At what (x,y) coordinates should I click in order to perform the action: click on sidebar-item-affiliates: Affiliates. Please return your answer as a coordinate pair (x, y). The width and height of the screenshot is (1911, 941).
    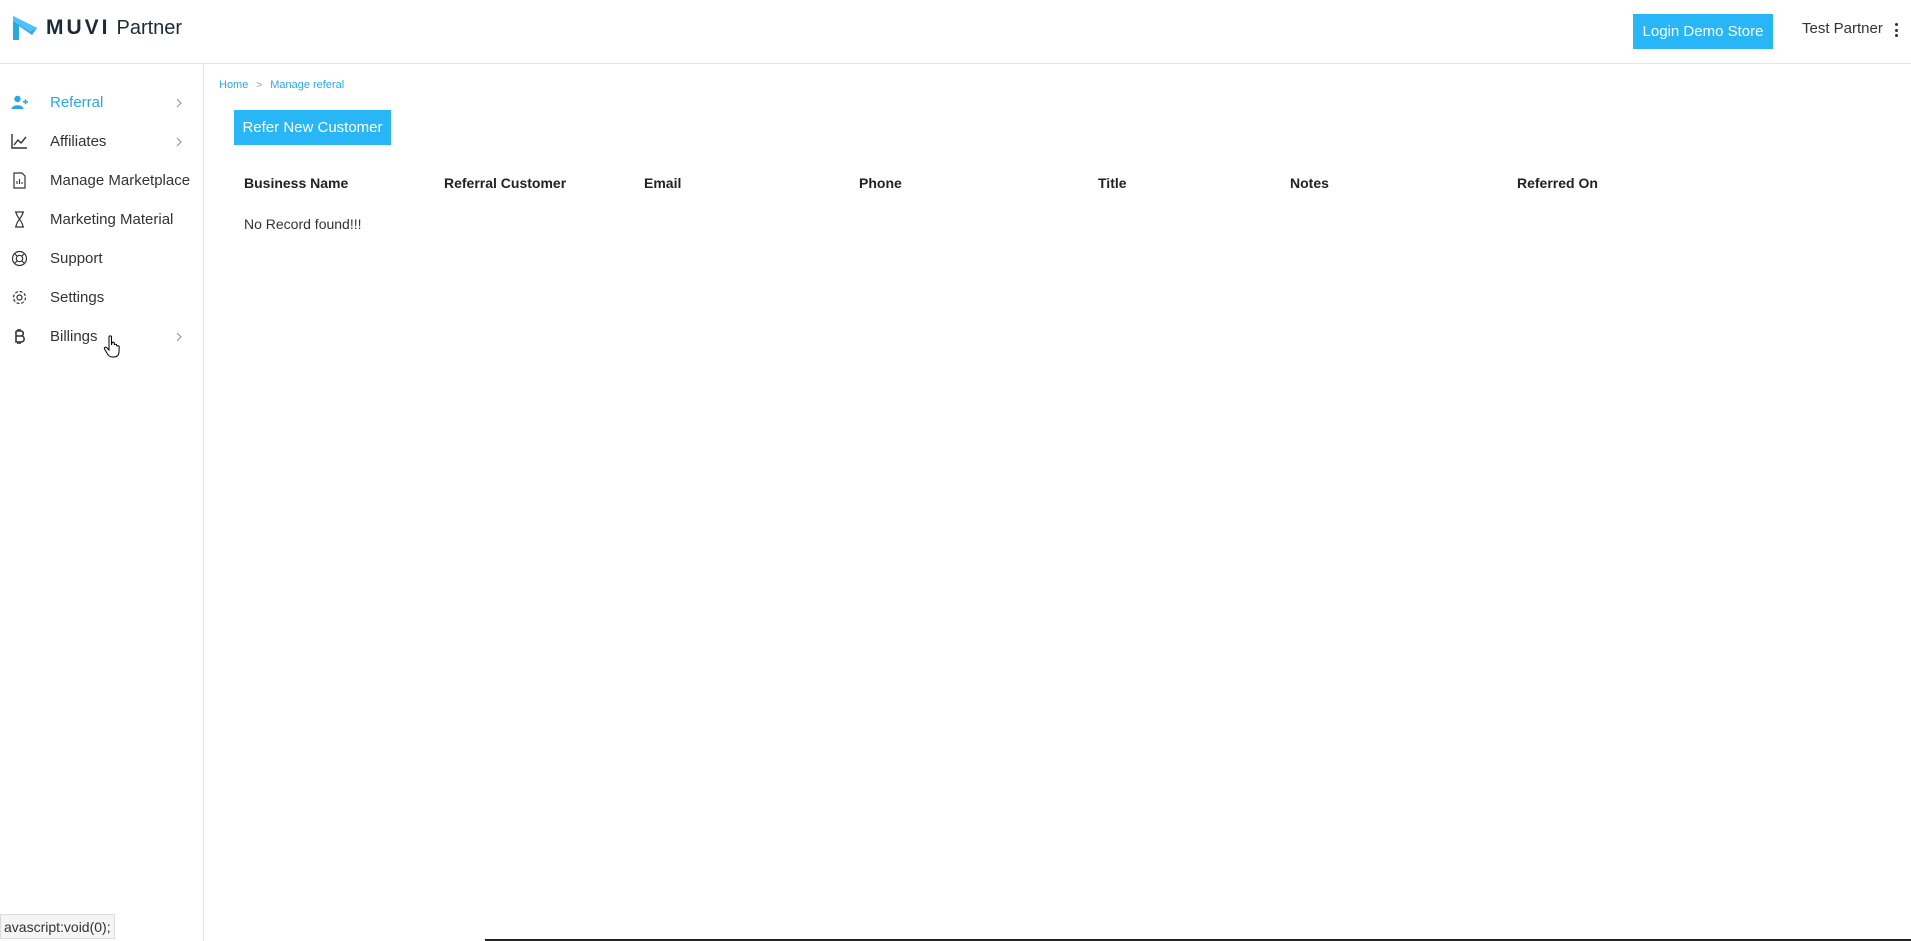
    Looking at the image, I should click on (101, 141).